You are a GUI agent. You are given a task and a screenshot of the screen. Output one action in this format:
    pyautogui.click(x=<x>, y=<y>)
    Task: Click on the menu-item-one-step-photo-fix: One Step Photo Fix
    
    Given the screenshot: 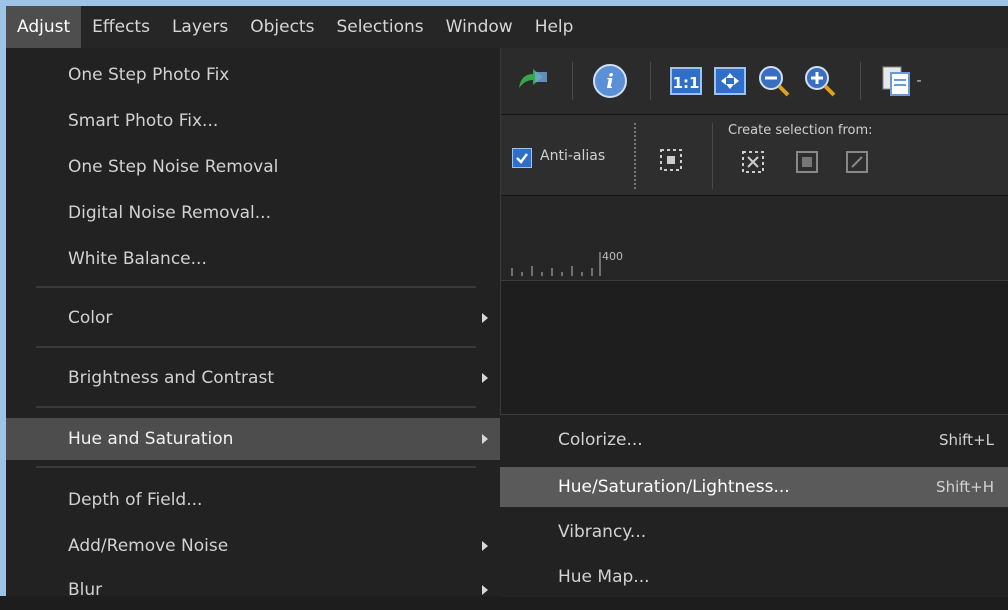 What is the action you would take?
    pyautogui.click(x=253, y=75)
    